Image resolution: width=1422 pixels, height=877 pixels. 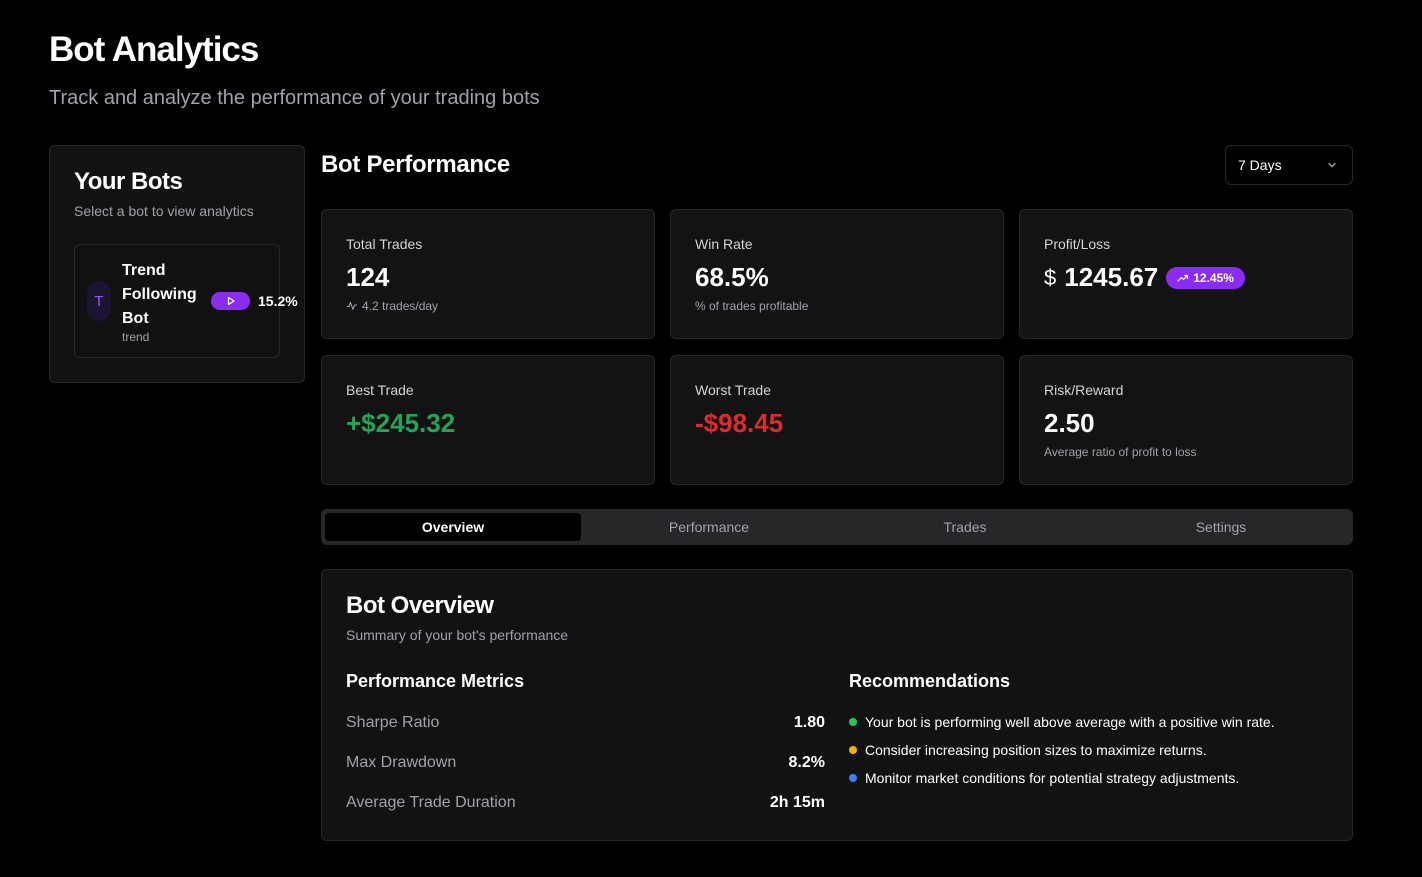 I want to click on stat-card-profit-loss: Profit/Loss $ 1245.67 12.45%, so click(x=1186, y=274).